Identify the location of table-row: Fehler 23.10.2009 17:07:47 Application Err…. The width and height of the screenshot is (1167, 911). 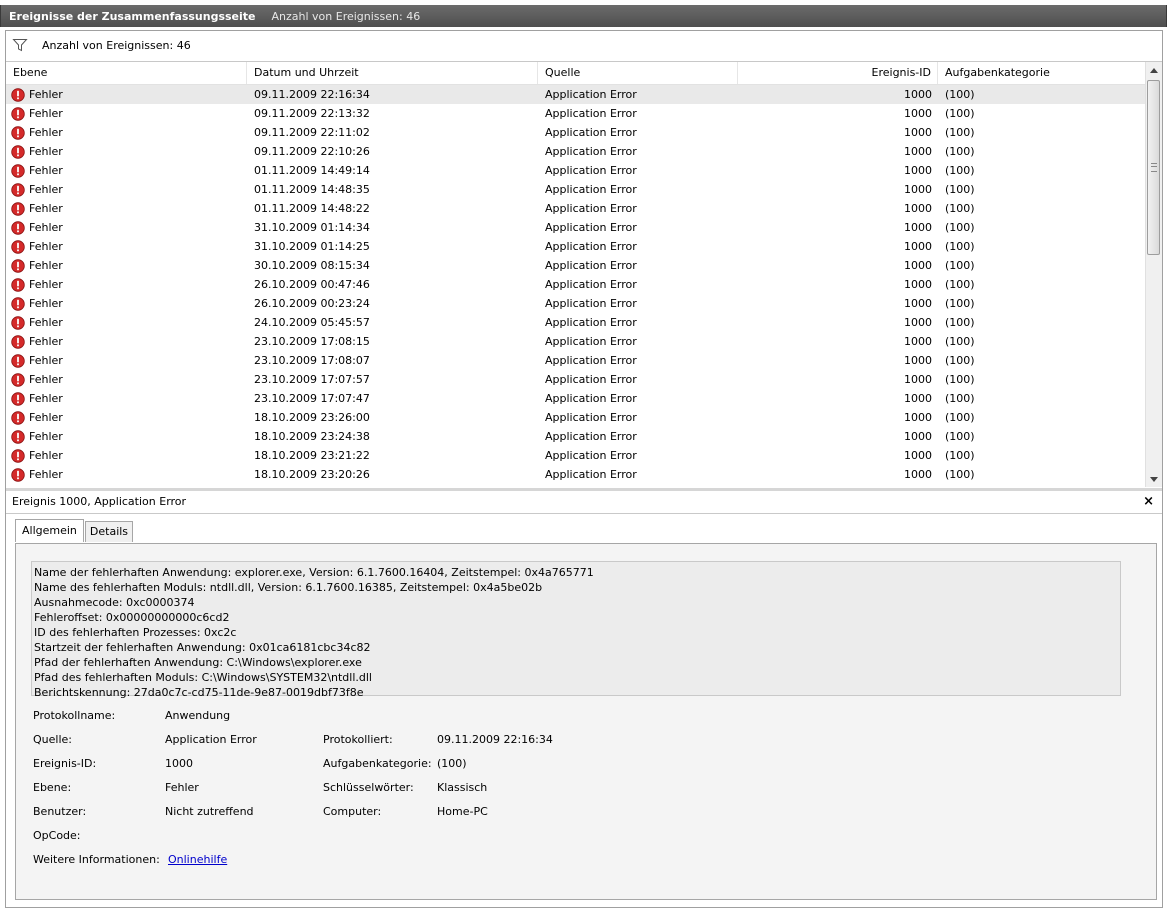
(576, 398).